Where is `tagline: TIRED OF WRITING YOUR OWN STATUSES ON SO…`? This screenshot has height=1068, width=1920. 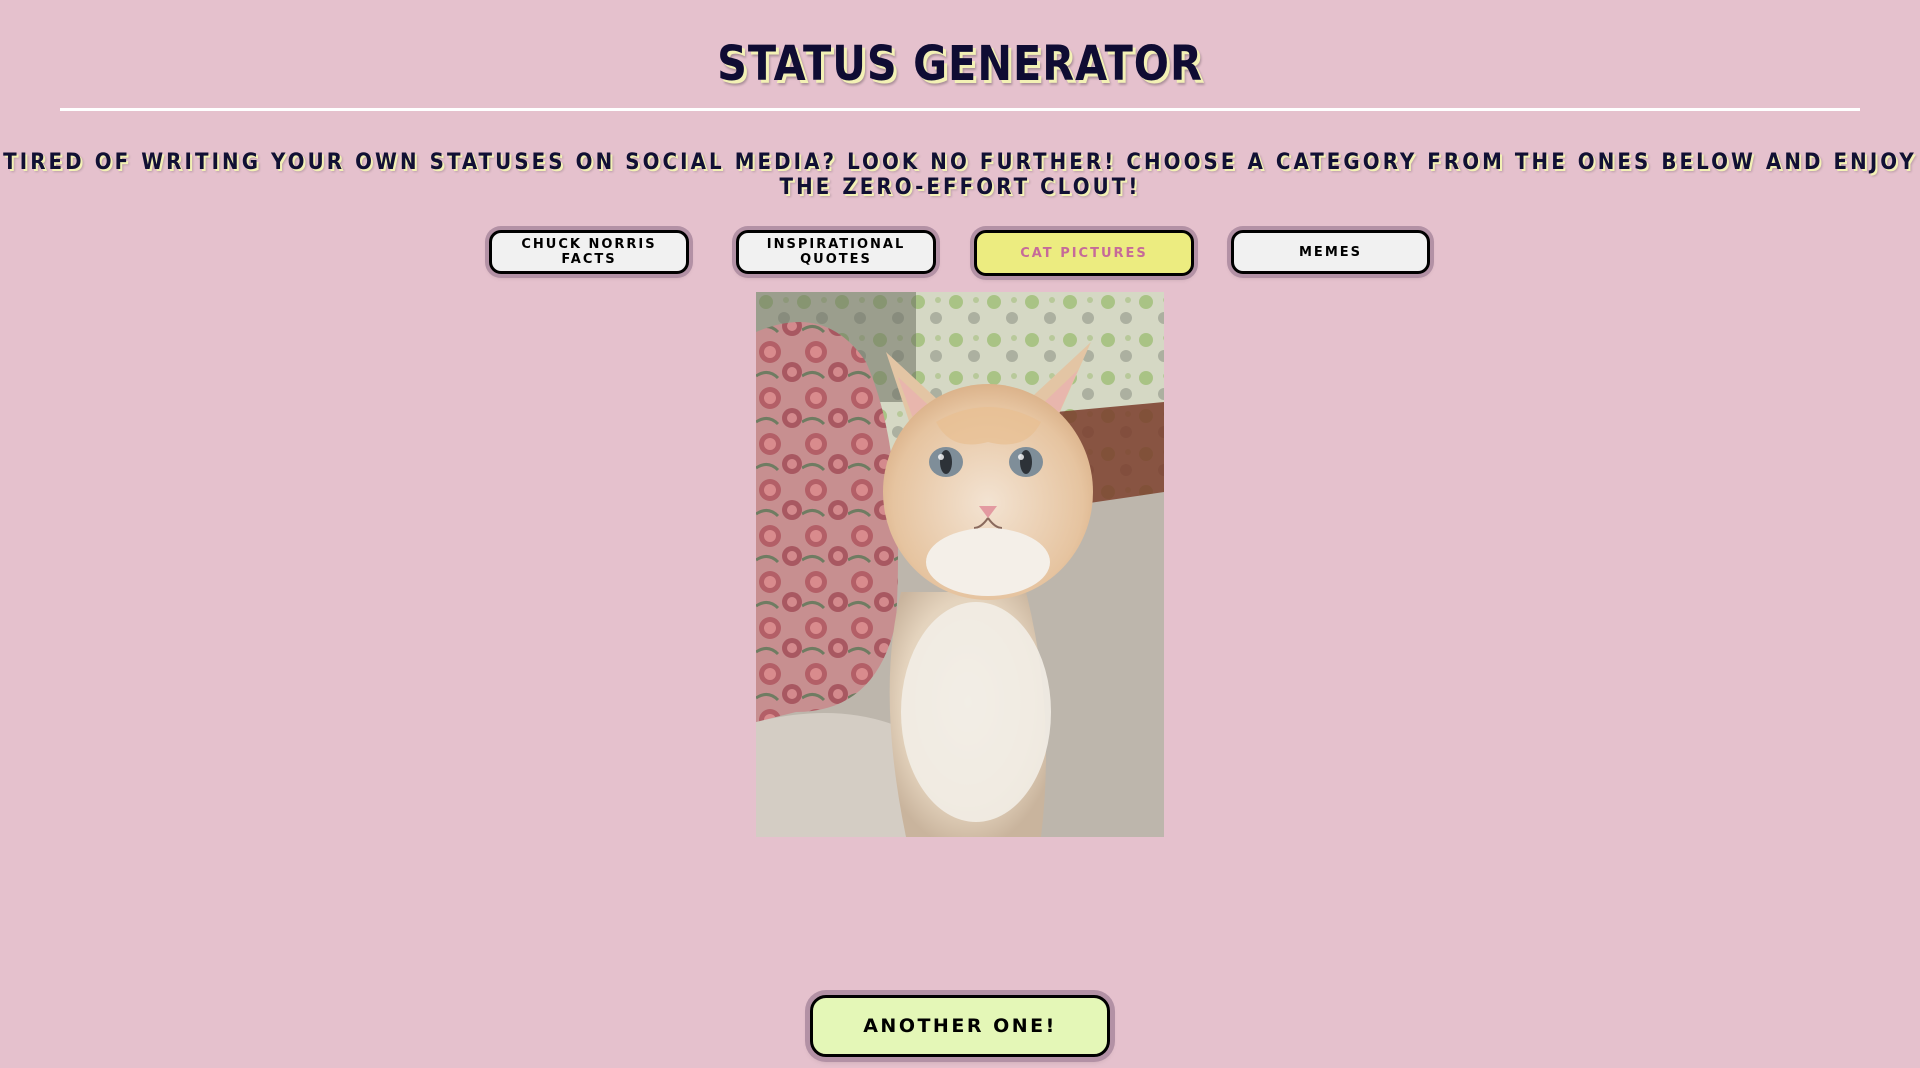
tagline: TIRED OF WRITING YOUR OWN STATUSES ON SO… is located at coordinates (960, 175).